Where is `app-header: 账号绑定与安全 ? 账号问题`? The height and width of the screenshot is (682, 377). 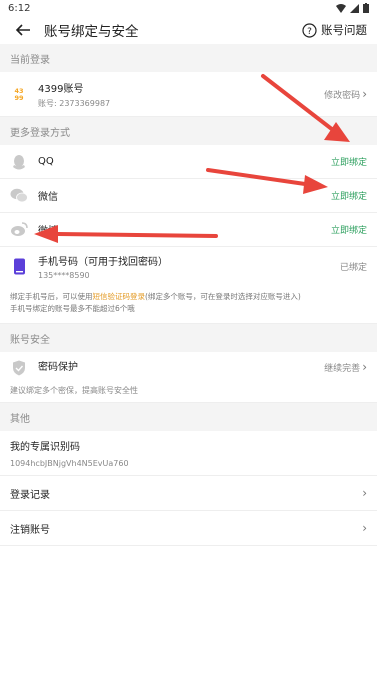 app-header: 账号绑定与安全 ? 账号问题 is located at coordinates (188, 30).